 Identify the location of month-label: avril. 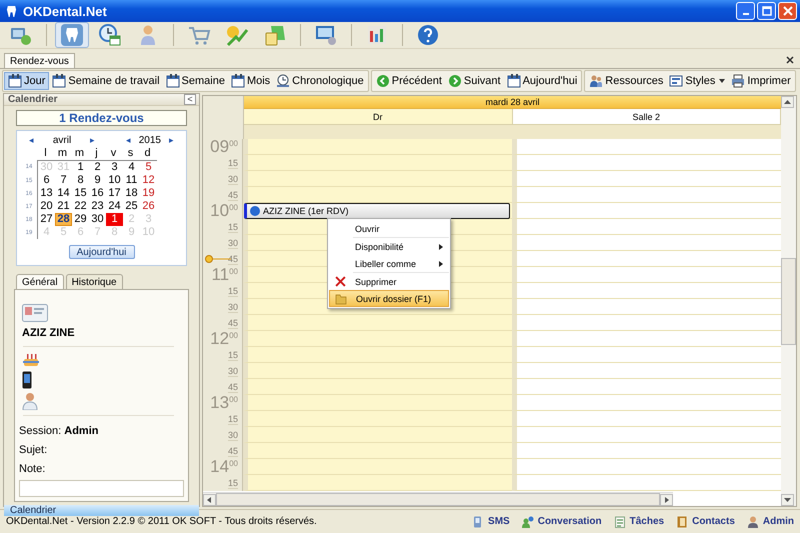
(62, 140).